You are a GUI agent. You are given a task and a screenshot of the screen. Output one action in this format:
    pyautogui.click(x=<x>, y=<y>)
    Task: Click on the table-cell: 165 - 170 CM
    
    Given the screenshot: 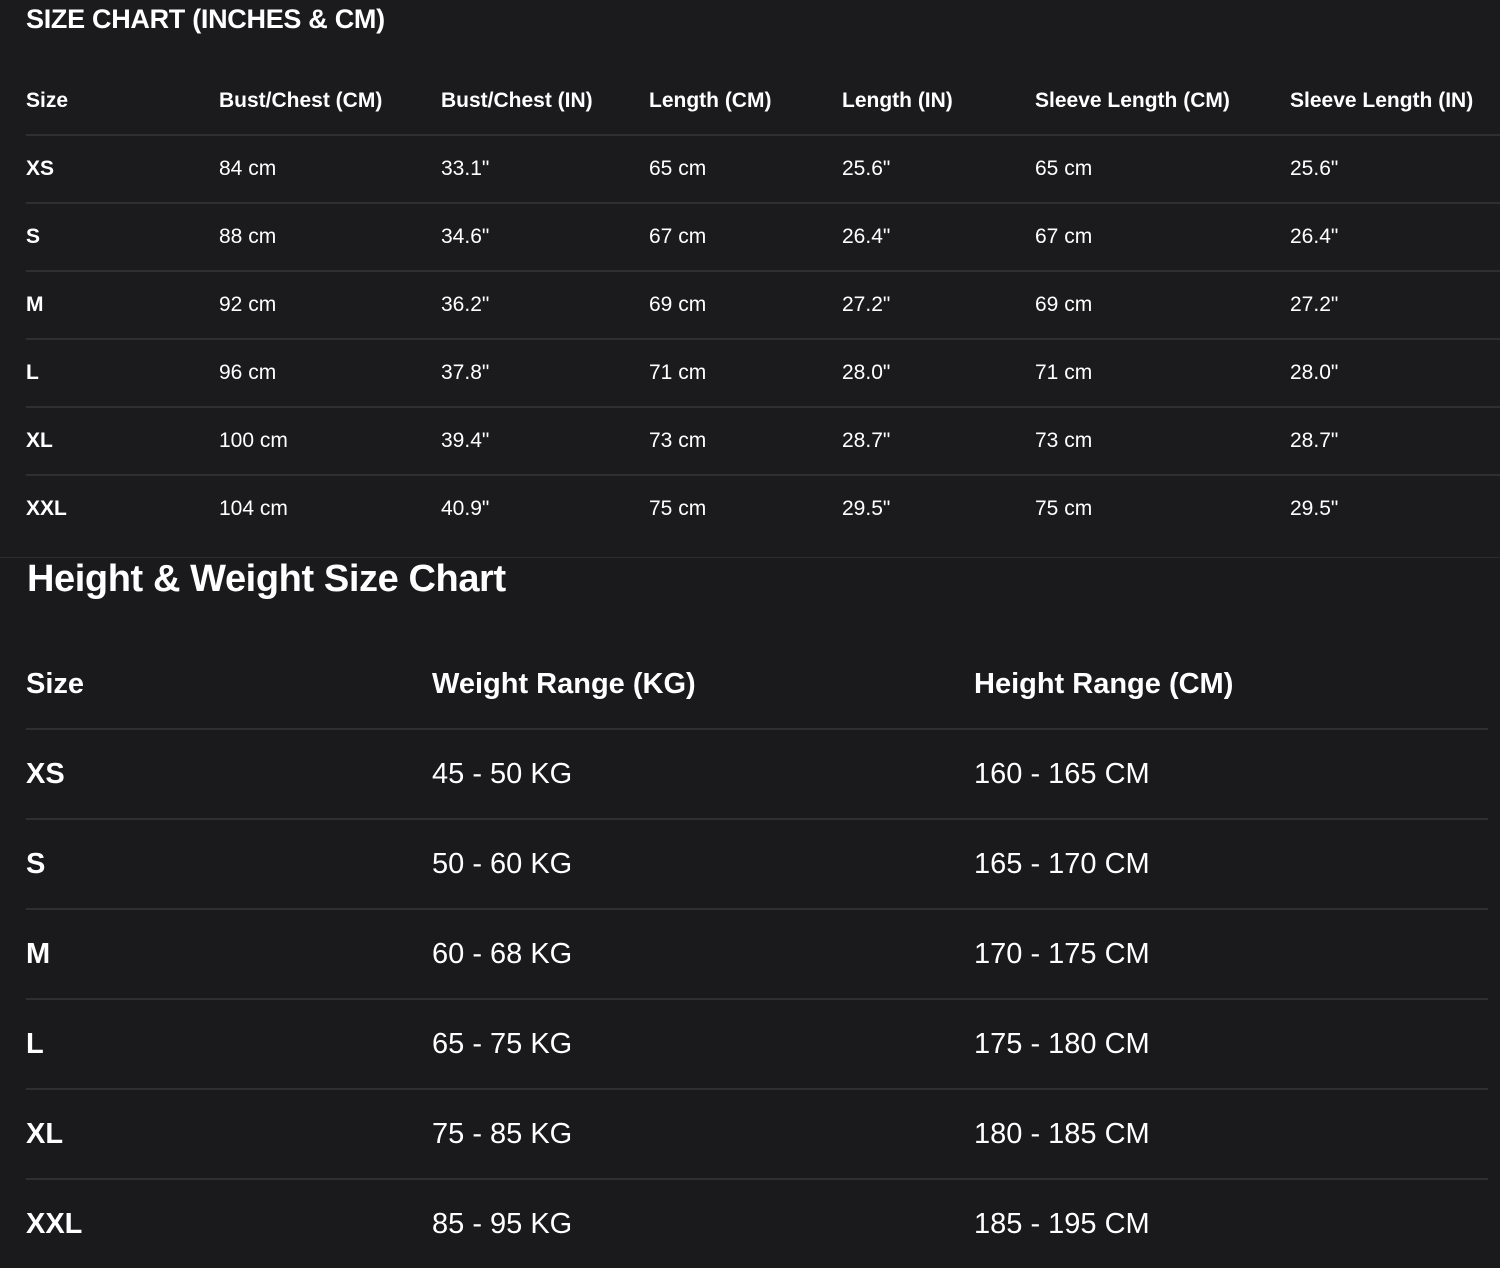 What is the action you would take?
    pyautogui.click(x=1231, y=864)
    